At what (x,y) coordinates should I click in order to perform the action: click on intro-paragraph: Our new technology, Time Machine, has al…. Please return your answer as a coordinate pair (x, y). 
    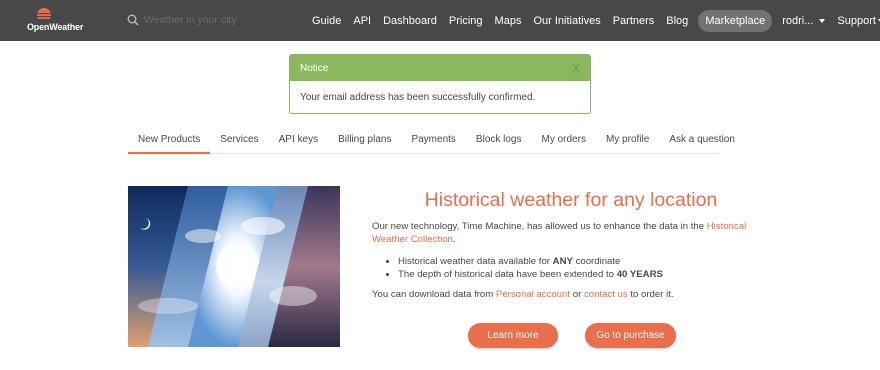
    Looking at the image, I should click on (572, 233).